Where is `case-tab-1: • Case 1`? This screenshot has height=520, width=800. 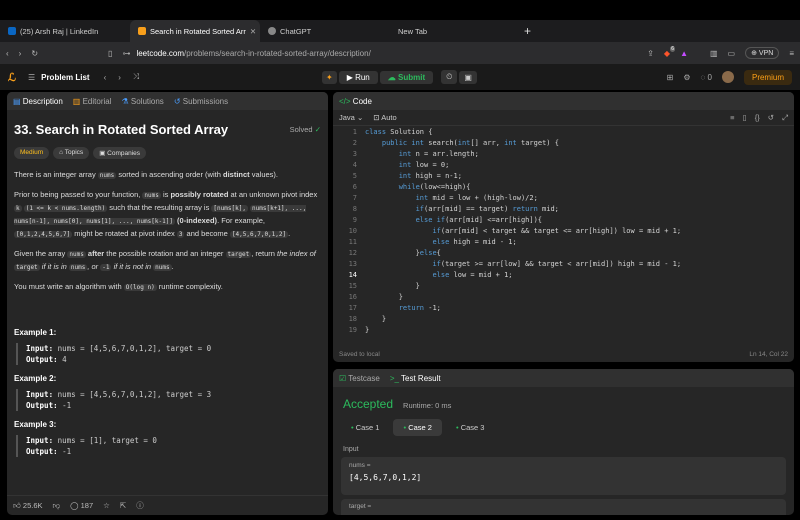
case-tab-1: • Case 1 is located at coordinates (365, 427).